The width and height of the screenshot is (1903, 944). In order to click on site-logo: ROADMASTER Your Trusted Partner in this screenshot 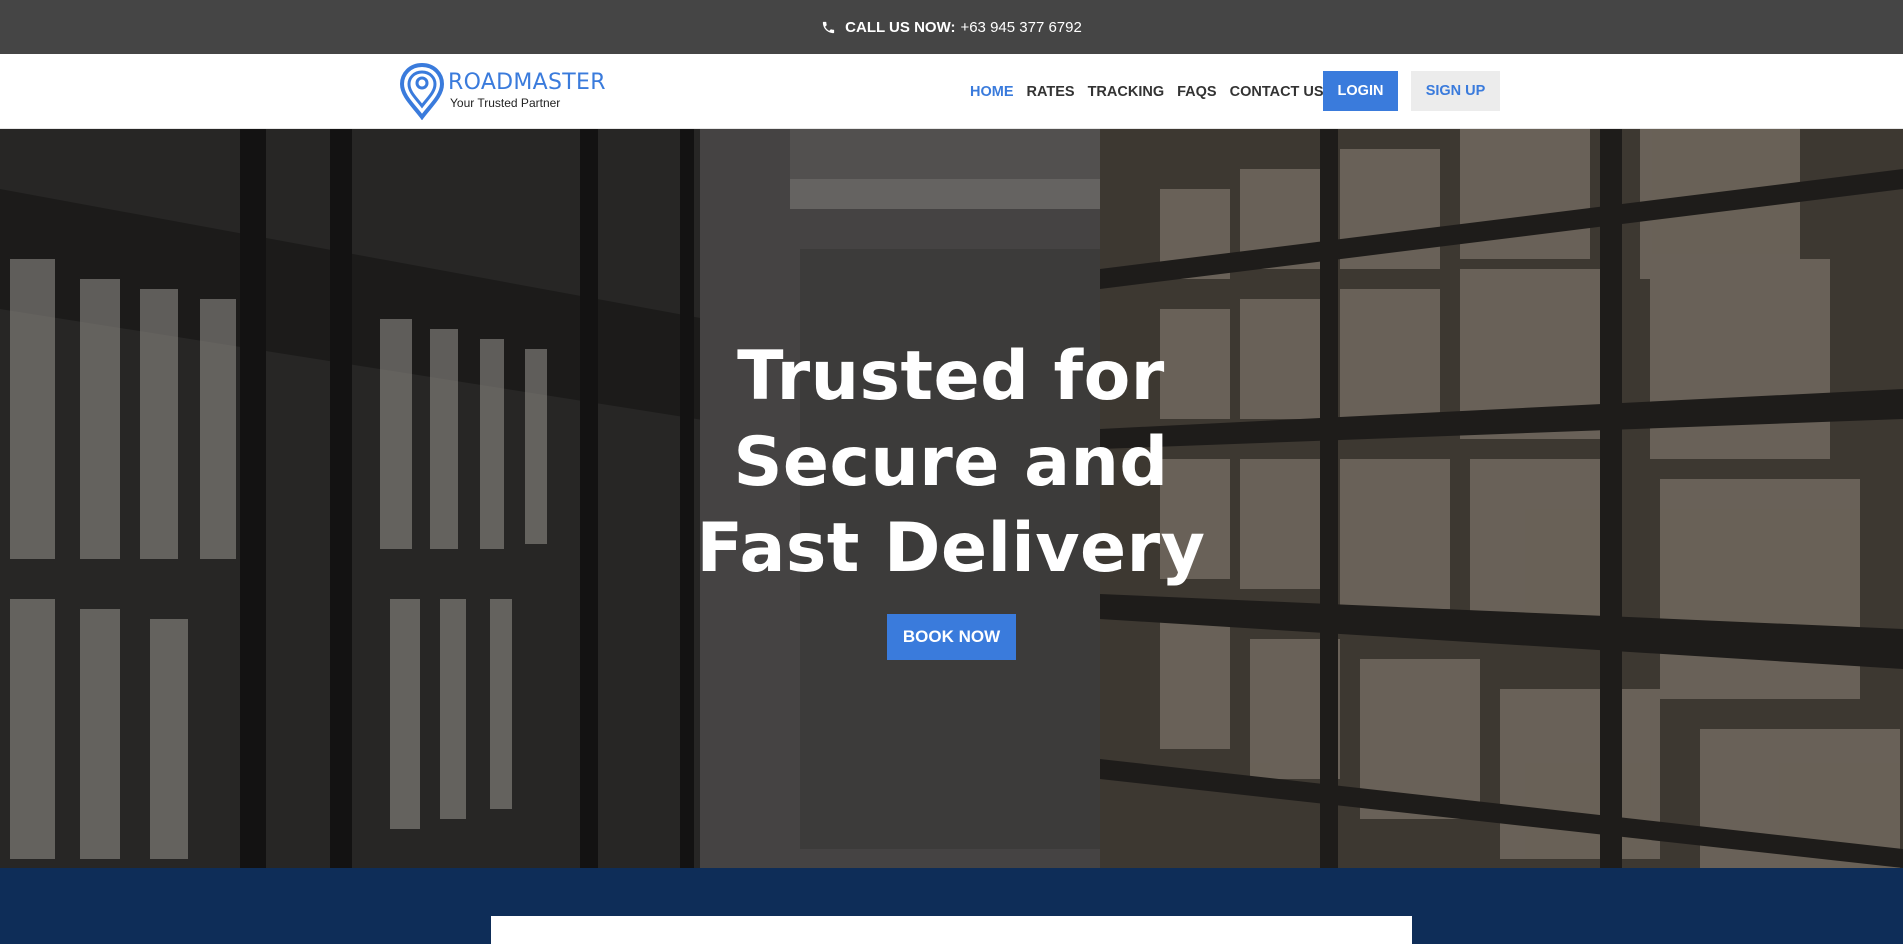, I will do `click(502, 92)`.